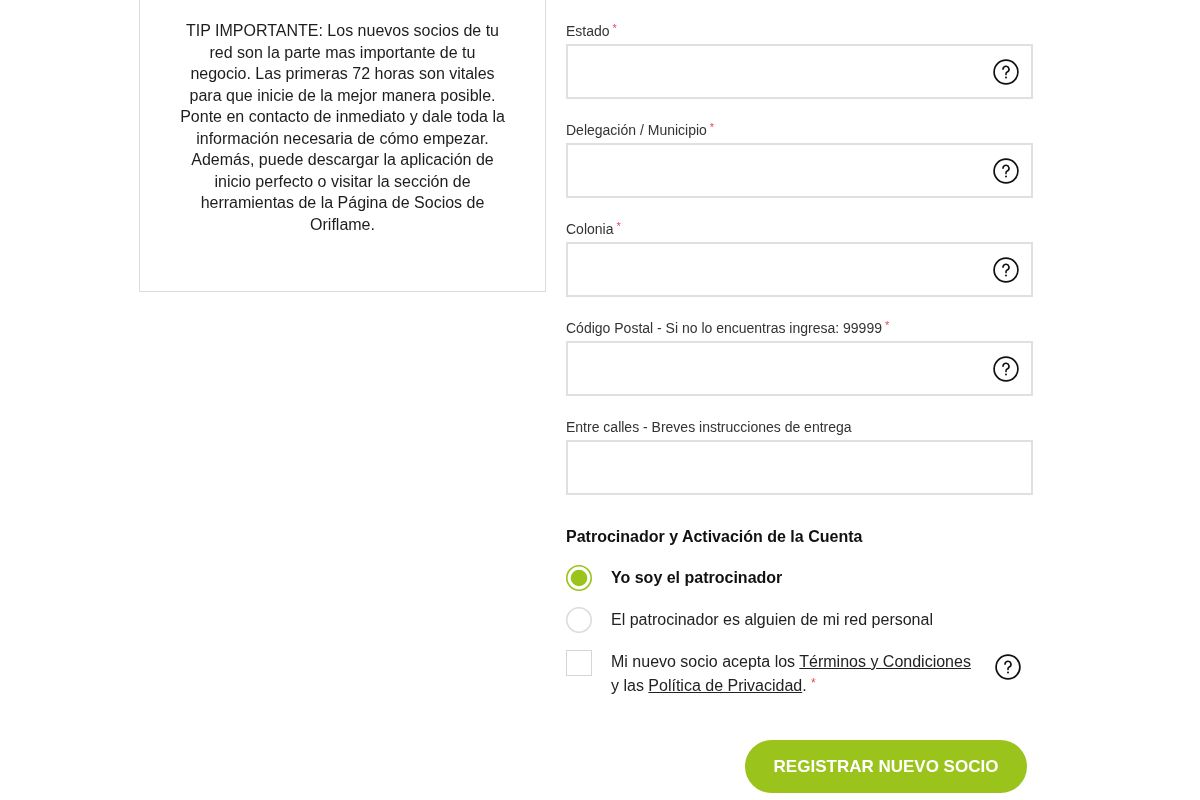 The image size is (1200, 800). Describe the element at coordinates (885, 661) in the screenshot. I see `text-link: Términos y Condiciones` at that location.